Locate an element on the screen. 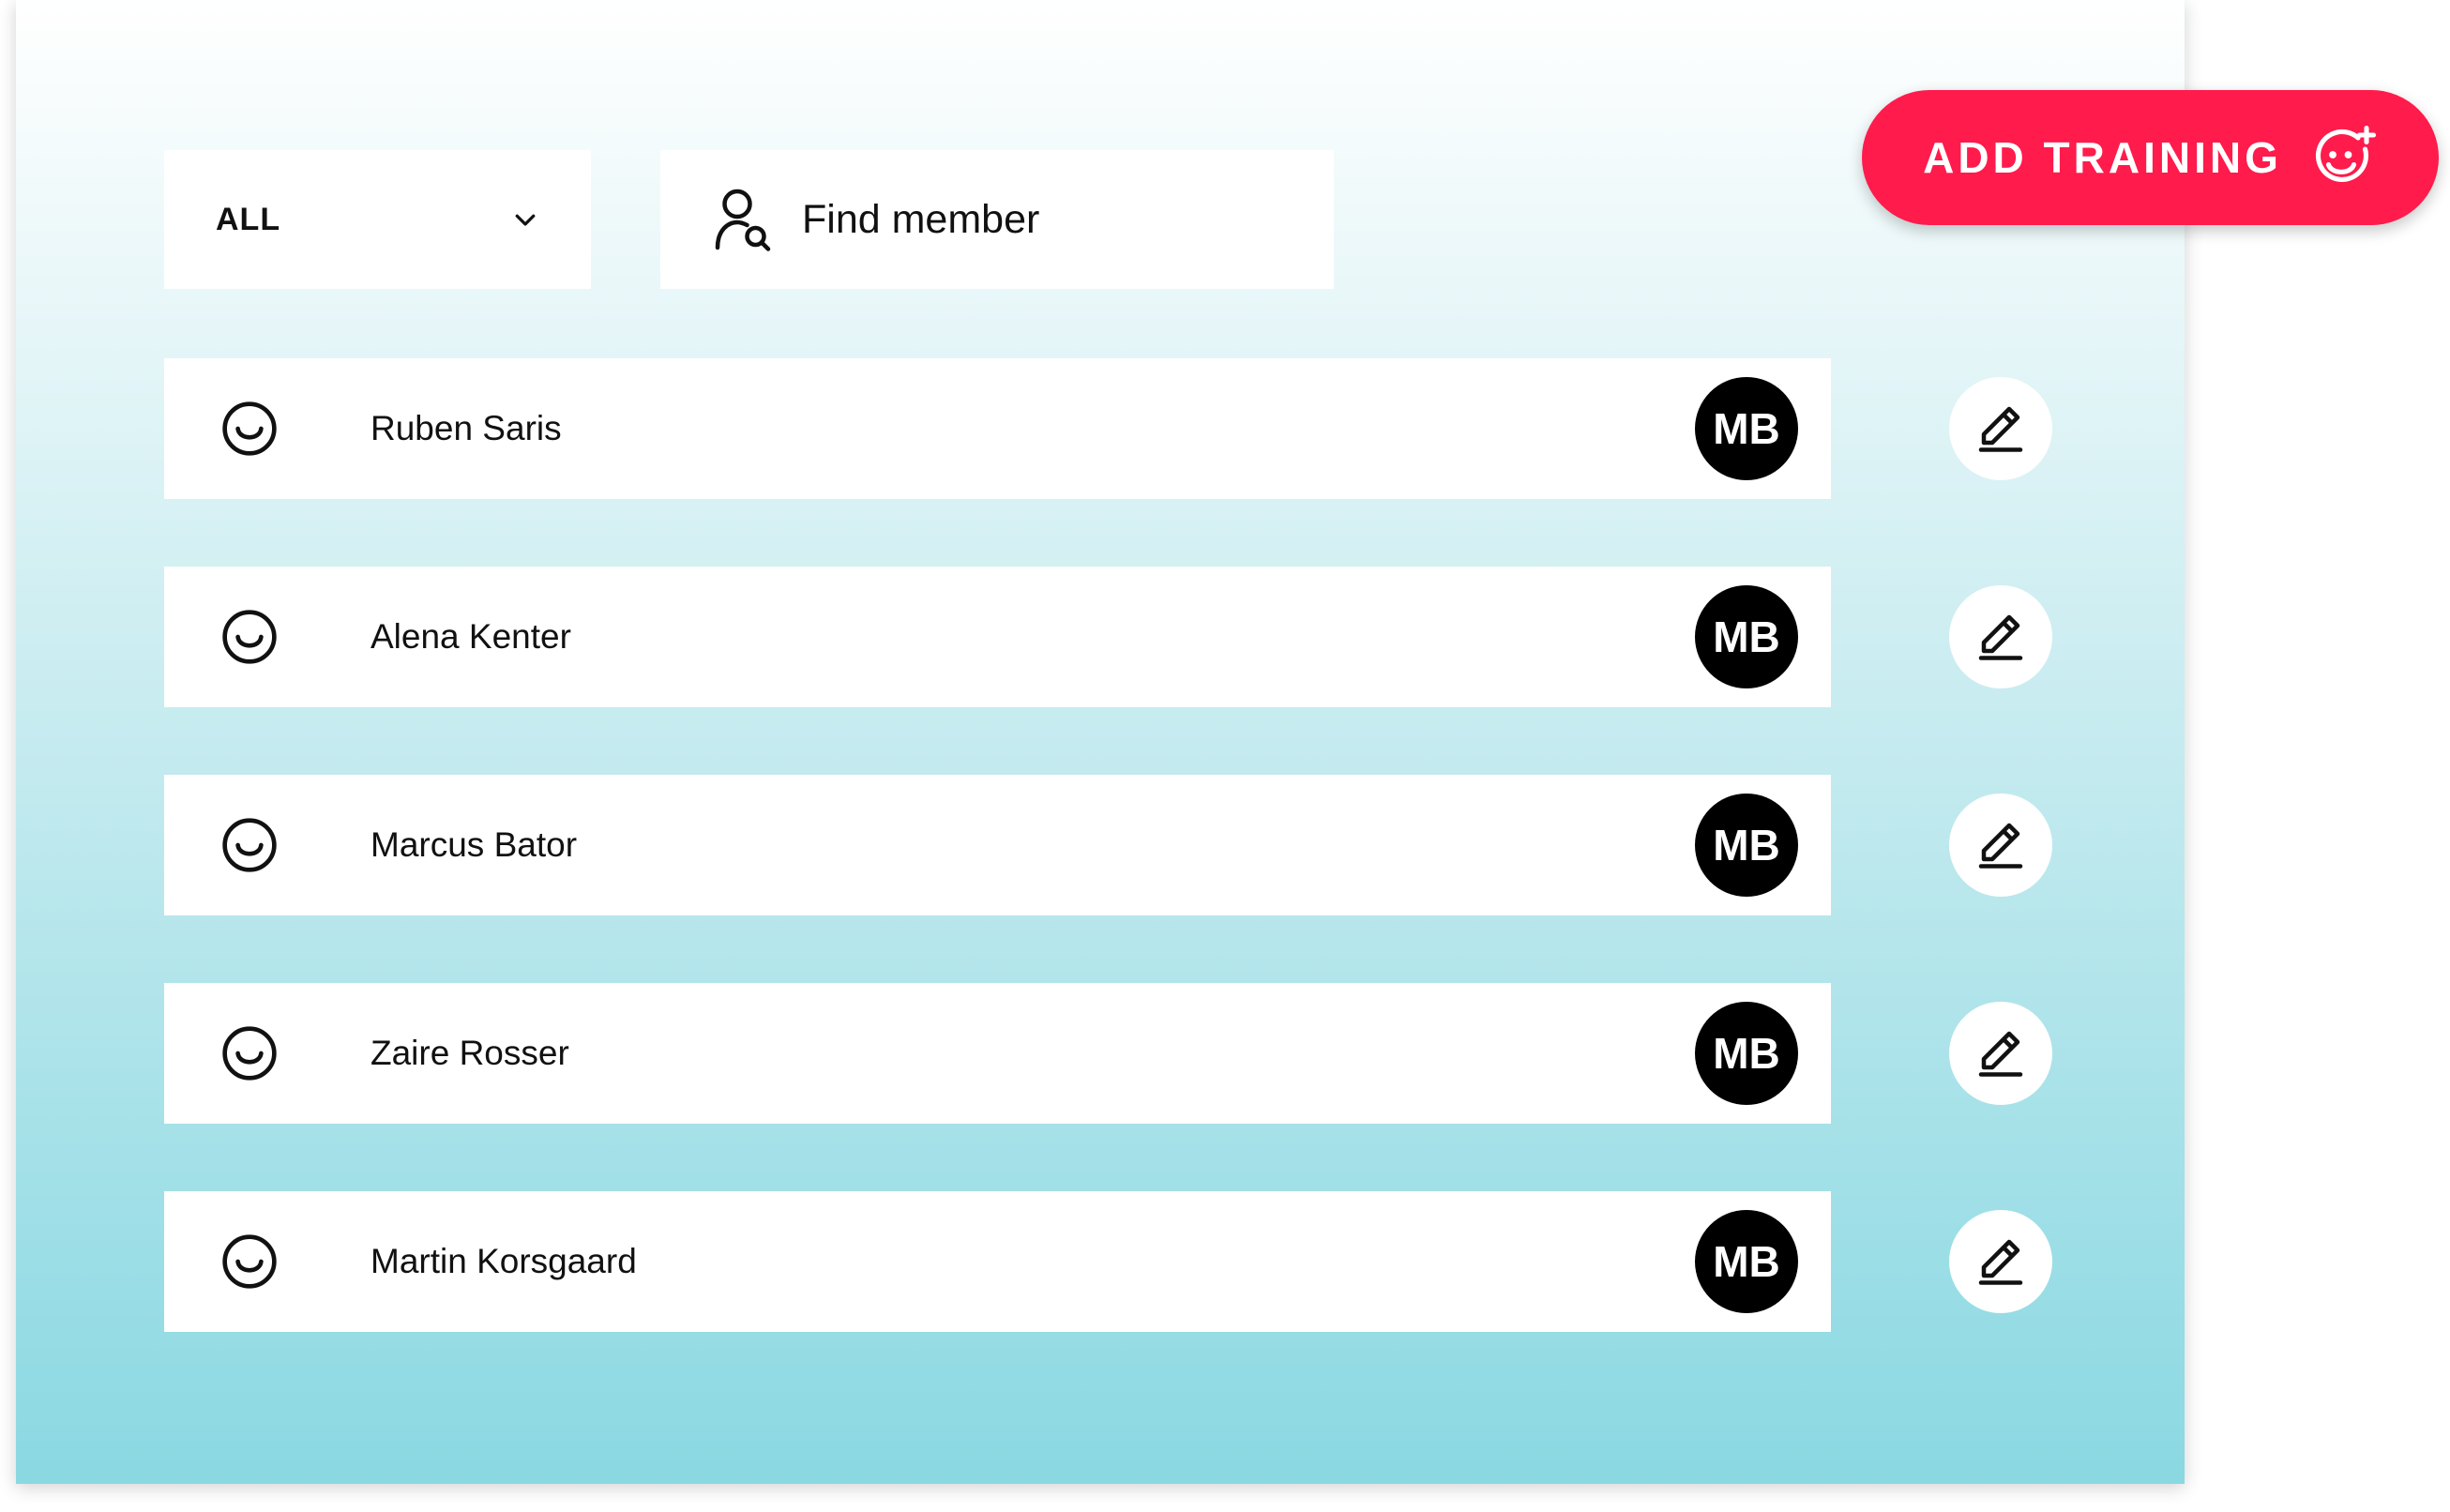 The height and width of the screenshot is (1512, 2450). member-row: Zaire Rosser MB is located at coordinates (1112, 1087).